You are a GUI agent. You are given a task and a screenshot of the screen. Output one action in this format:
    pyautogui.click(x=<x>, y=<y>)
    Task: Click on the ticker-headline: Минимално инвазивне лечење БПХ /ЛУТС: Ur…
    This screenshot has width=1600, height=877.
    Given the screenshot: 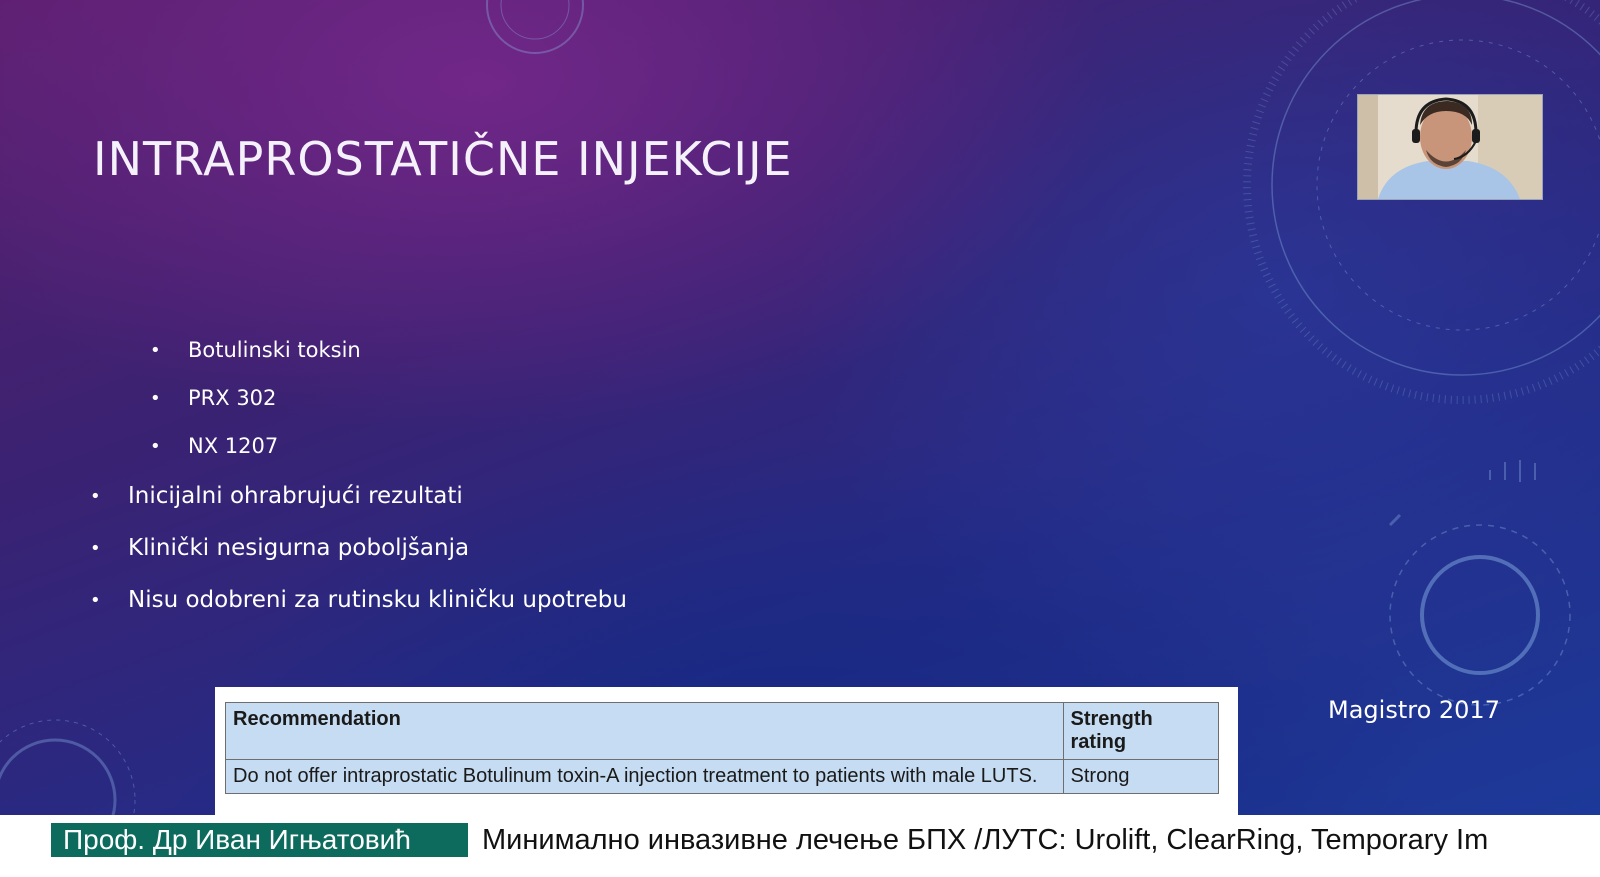 What is the action you would take?
    pyautogui.click(x=985, y=840)
    